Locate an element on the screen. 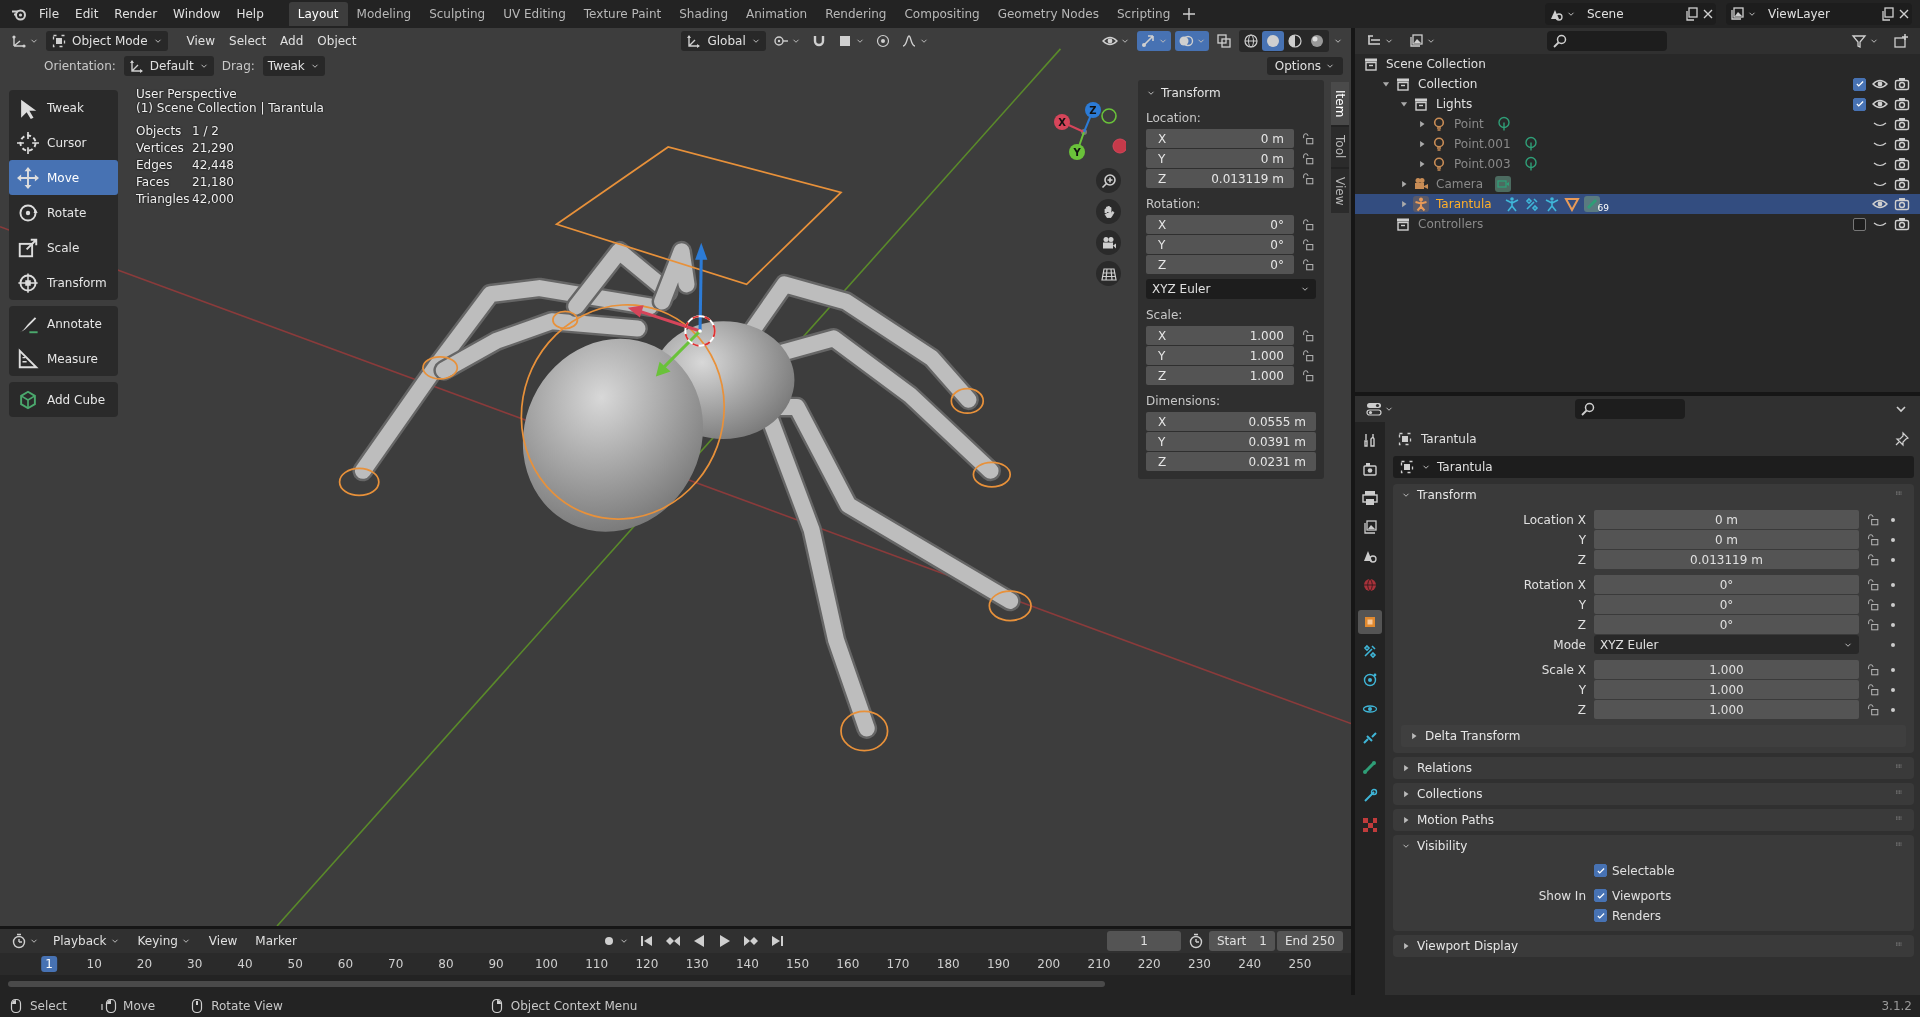 The height and width of the screenshot is (1017, 1920). number-field: 1.000 is located at coordinates (1726, 669).